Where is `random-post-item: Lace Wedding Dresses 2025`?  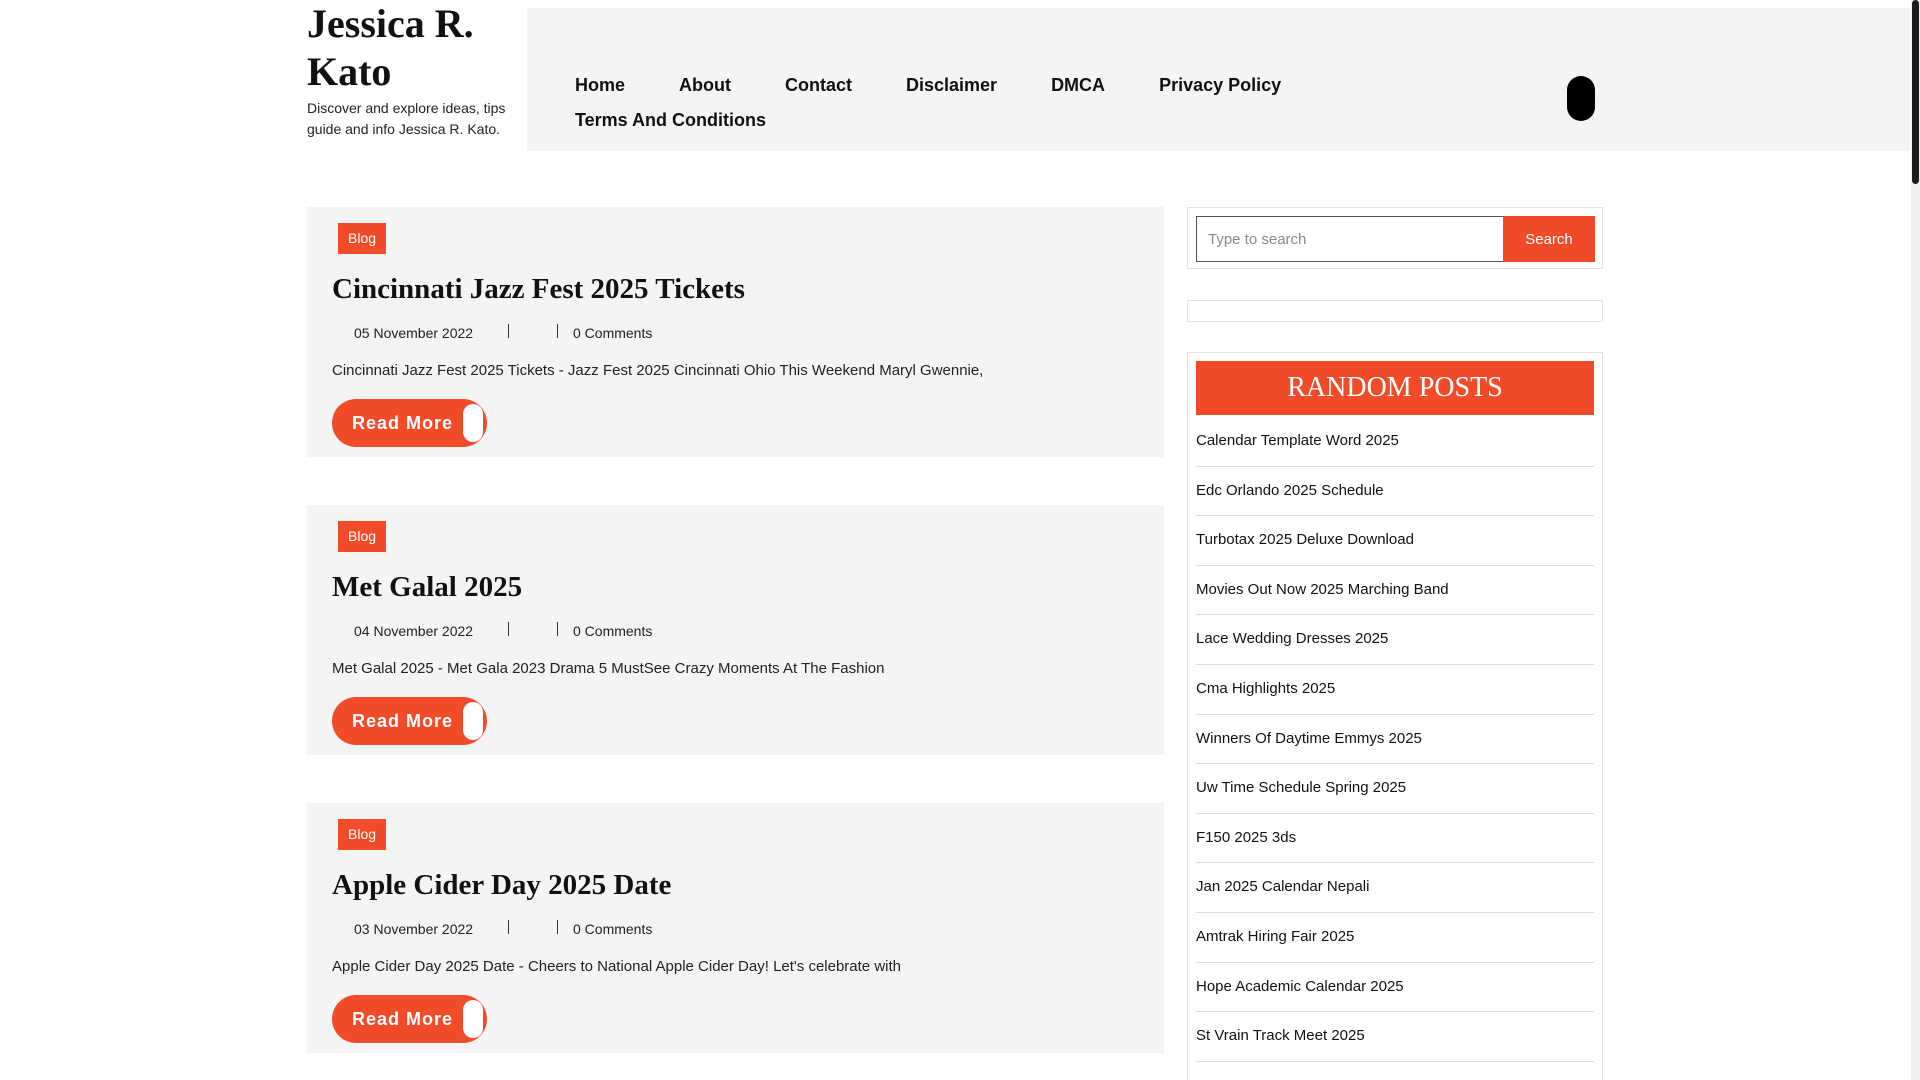
random-post-item: Lace Wedding Dresses 2025 is located at coordinates (1395, 640).